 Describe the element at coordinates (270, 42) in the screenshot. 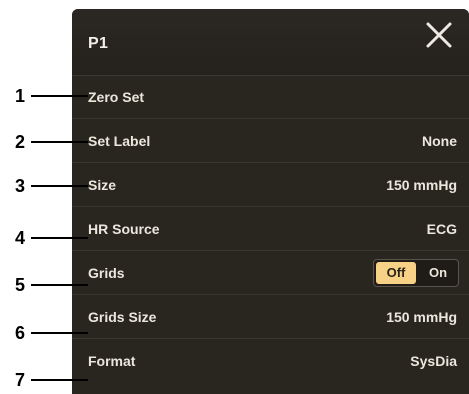

I see `panel-header: P1` at that location.